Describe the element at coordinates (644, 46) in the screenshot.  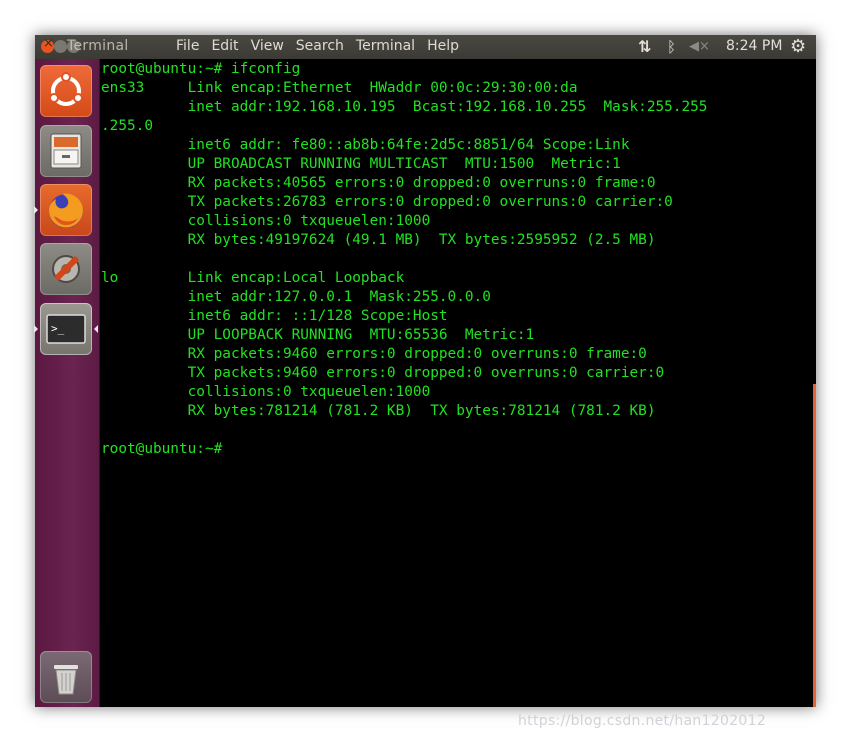
I see `network-icon: ⇅` at that location.